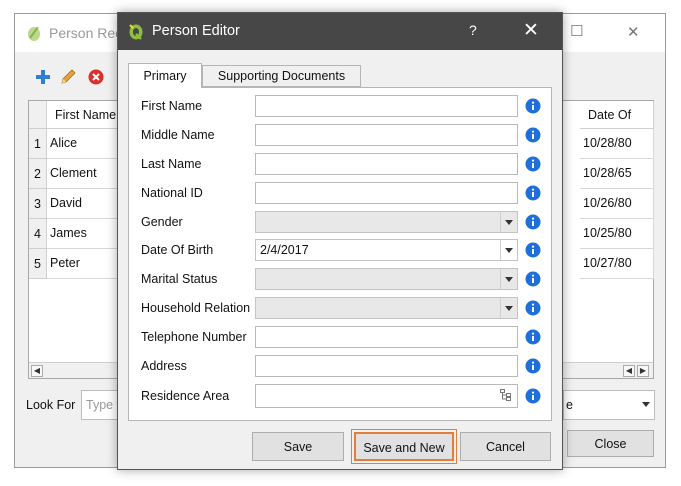  I want to click on table-cell-date: 10/26/80, so click(617, 204).